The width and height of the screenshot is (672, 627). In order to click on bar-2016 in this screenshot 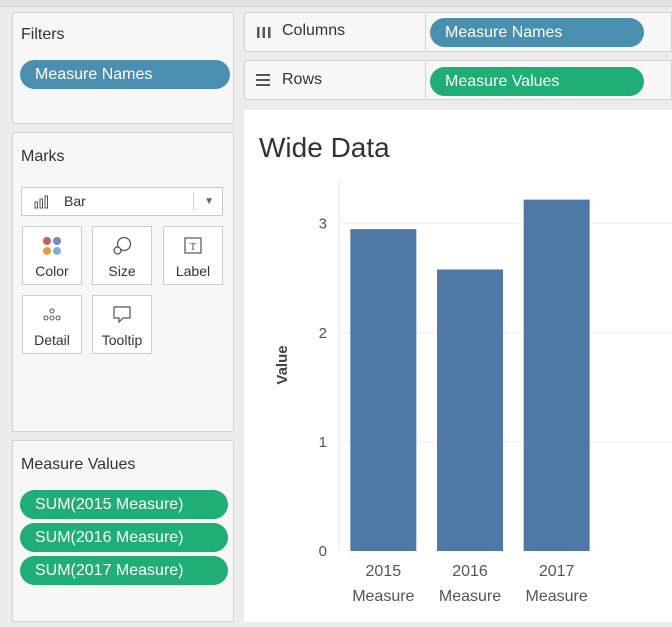, I will do `click(470, 410)`.